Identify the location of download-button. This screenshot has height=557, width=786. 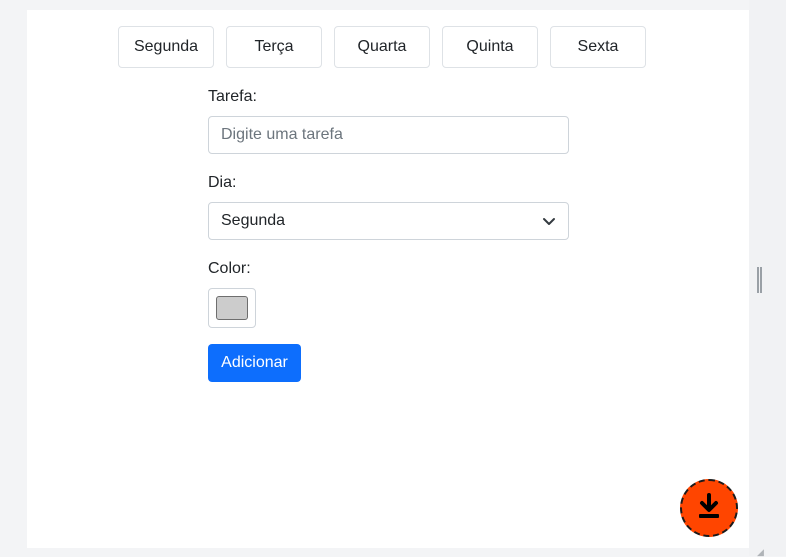
(709, 508).